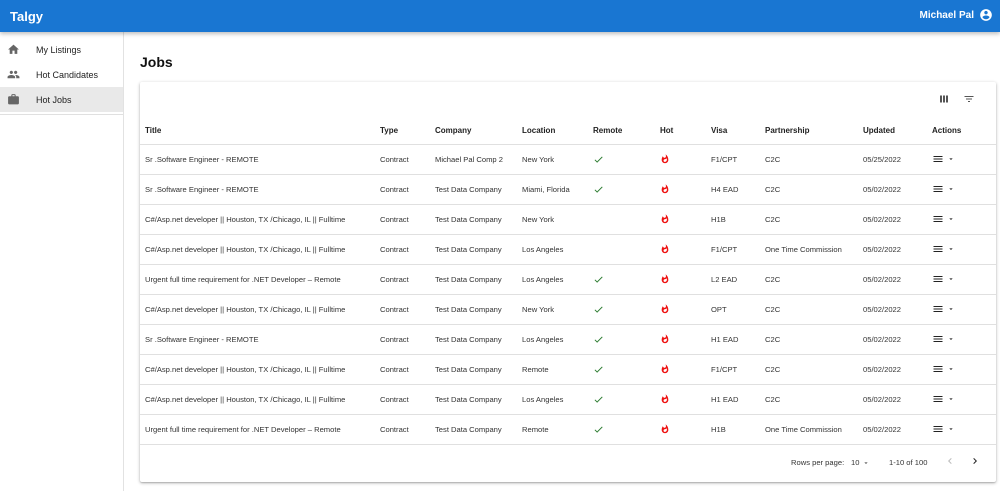  What do you see at coordinates (61, 99) in the screenshot?
I see `sidebar-item-hot-jobs: Hot Jobs` at bounding box center [61, 99].